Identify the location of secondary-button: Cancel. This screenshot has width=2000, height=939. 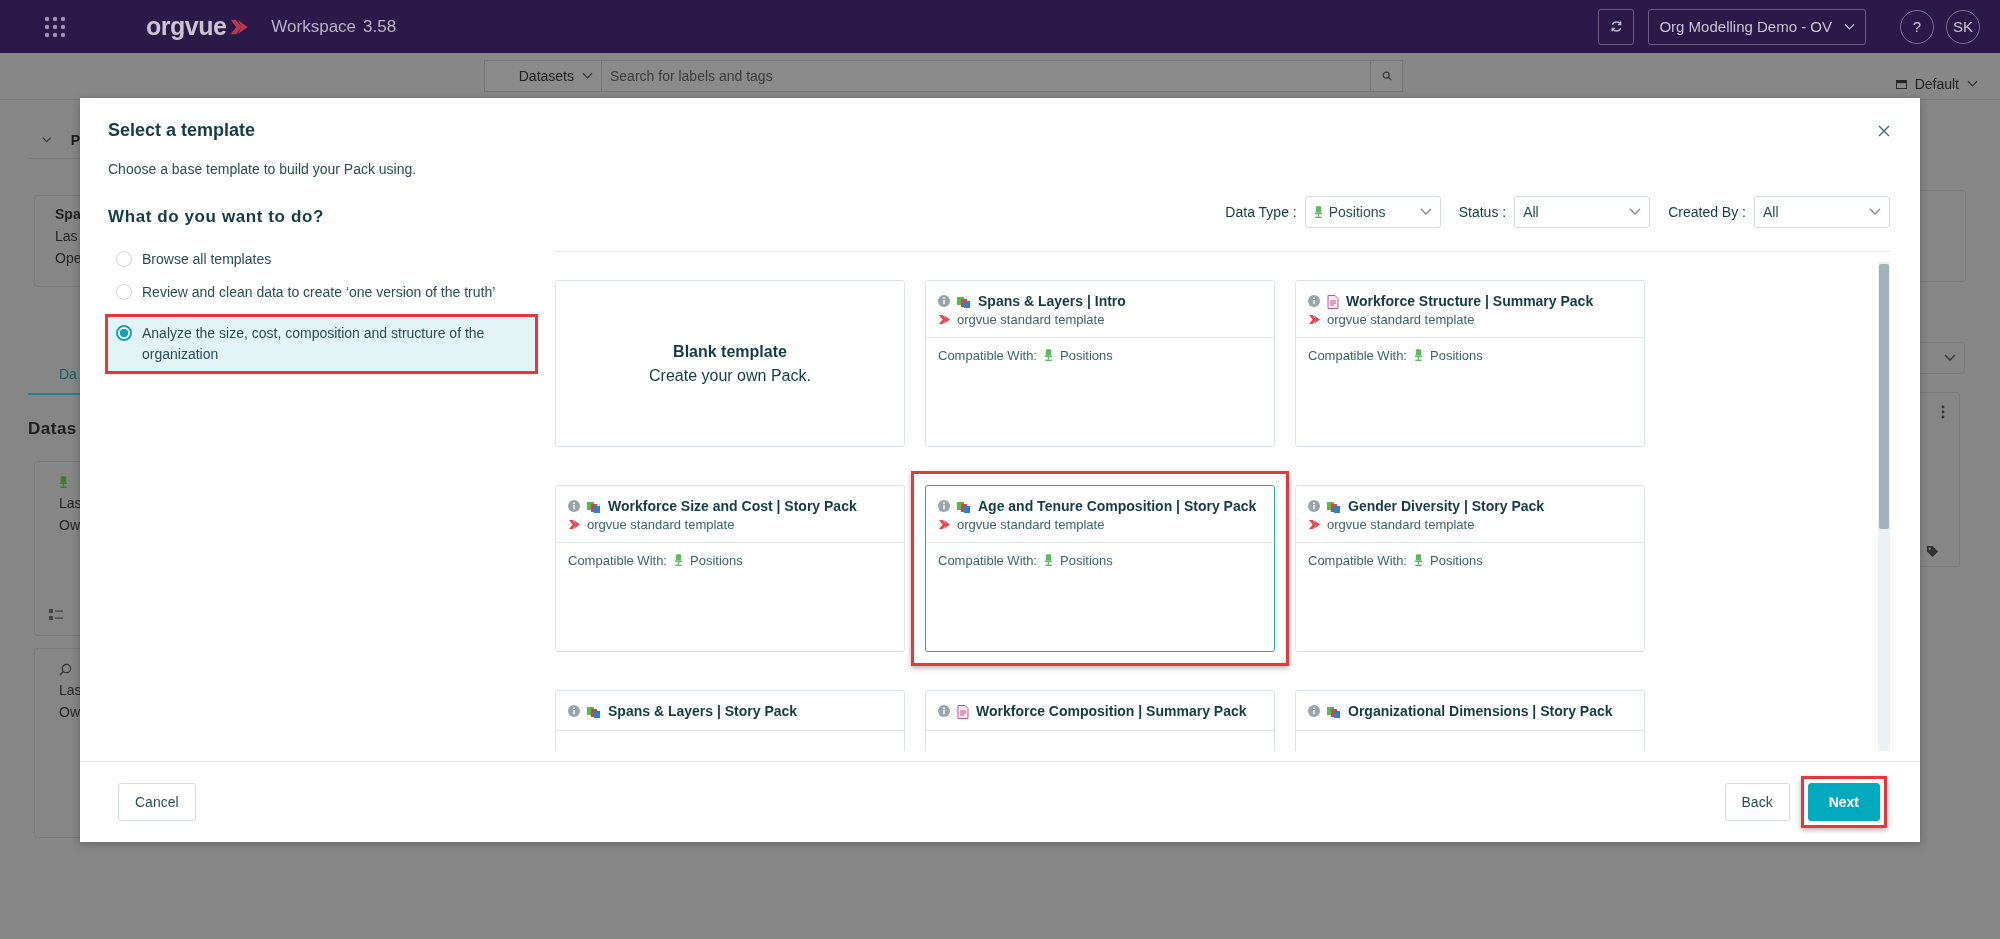
(157, 802).